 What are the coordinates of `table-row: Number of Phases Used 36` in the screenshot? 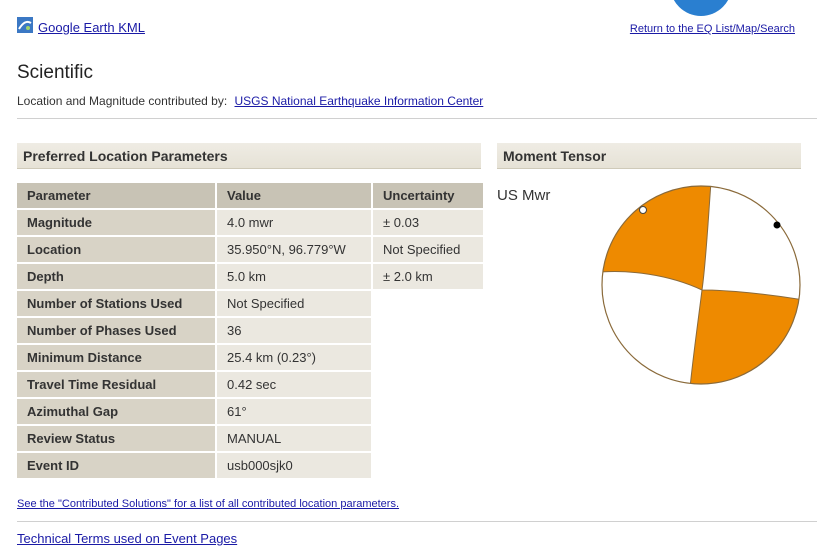 It's located at (250, 330).